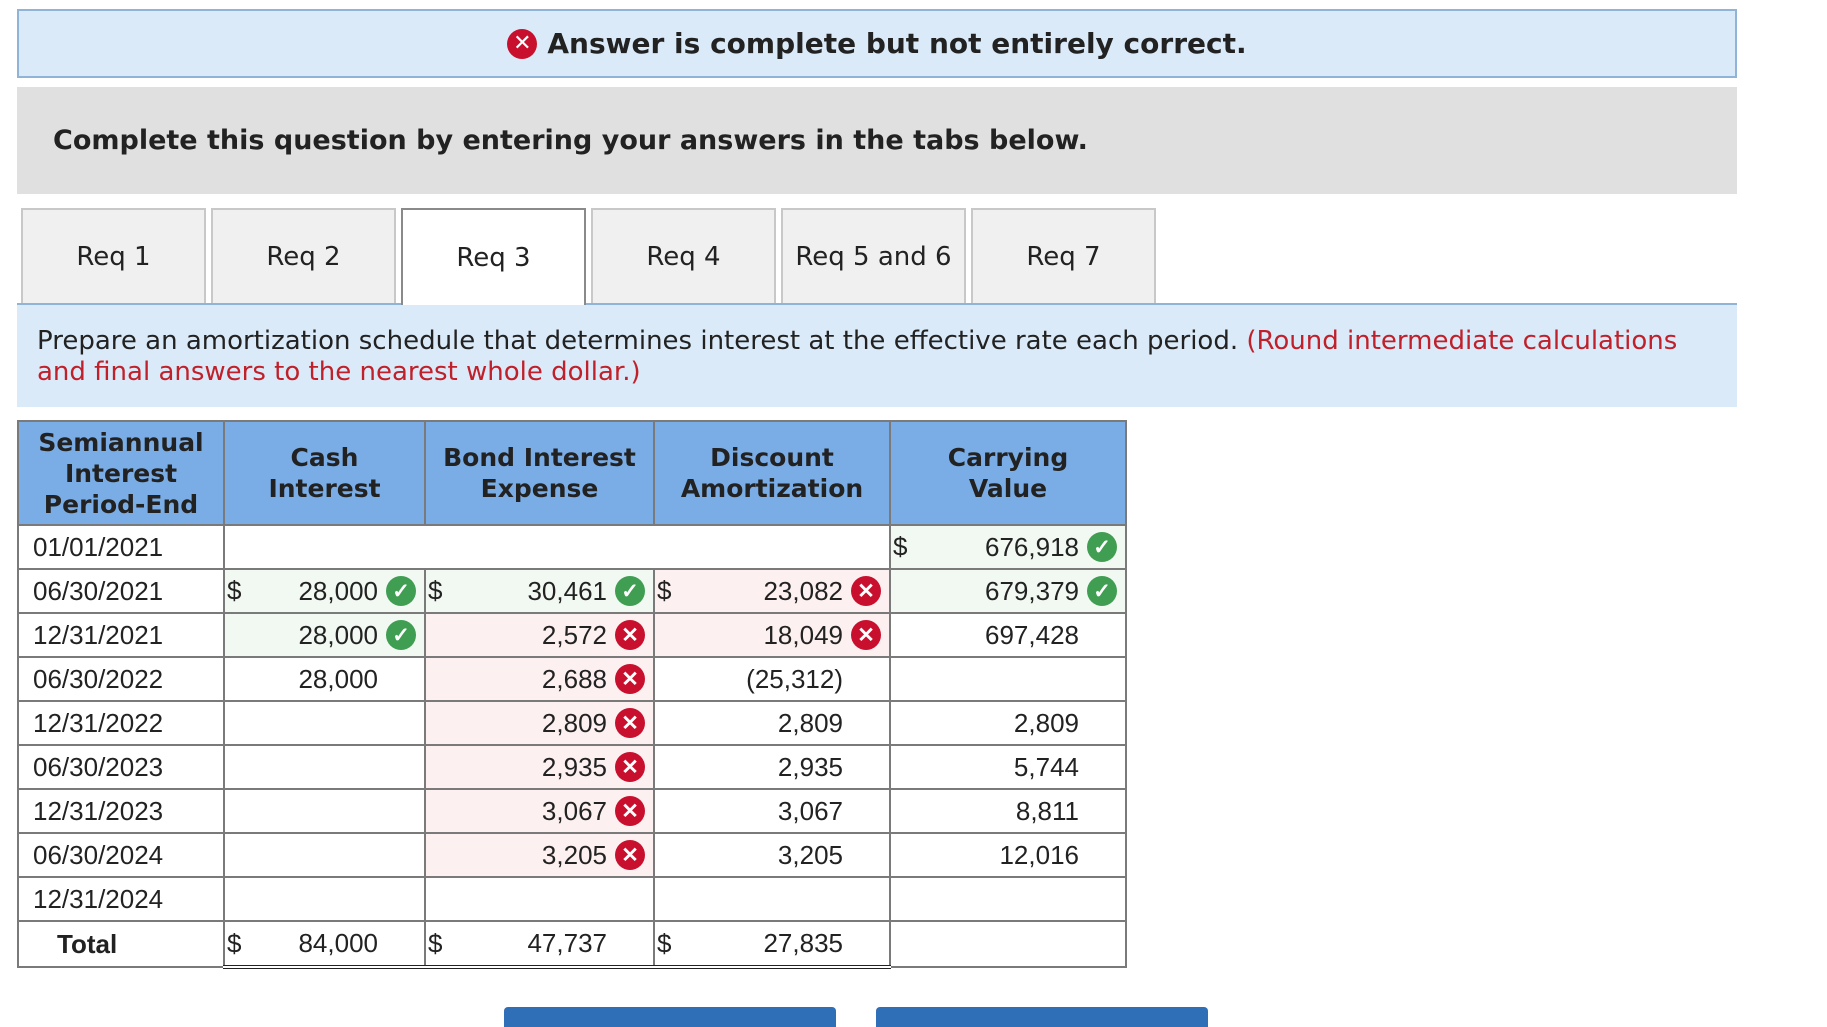 This screenshot has height=1027, width=1827. I want to click on table-row: 12/31/2022 2,809 ✕ 2,809 2,809, so click(572, 723).